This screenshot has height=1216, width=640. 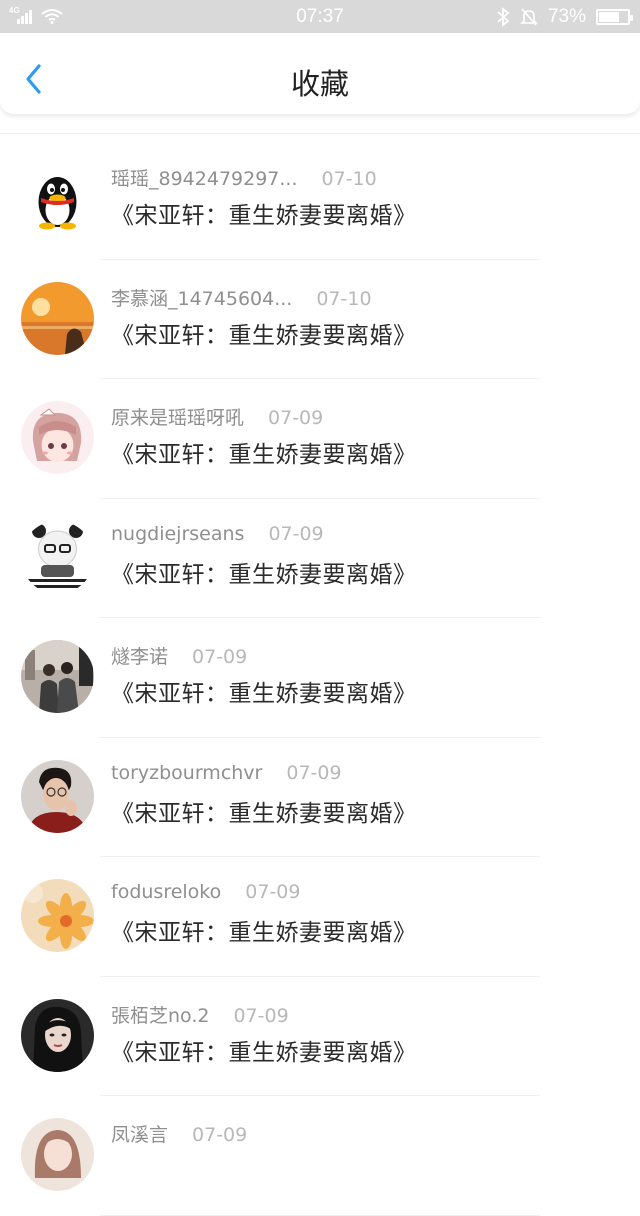 I want to click on username: 凤溪言, so click(x=139, y=1133).